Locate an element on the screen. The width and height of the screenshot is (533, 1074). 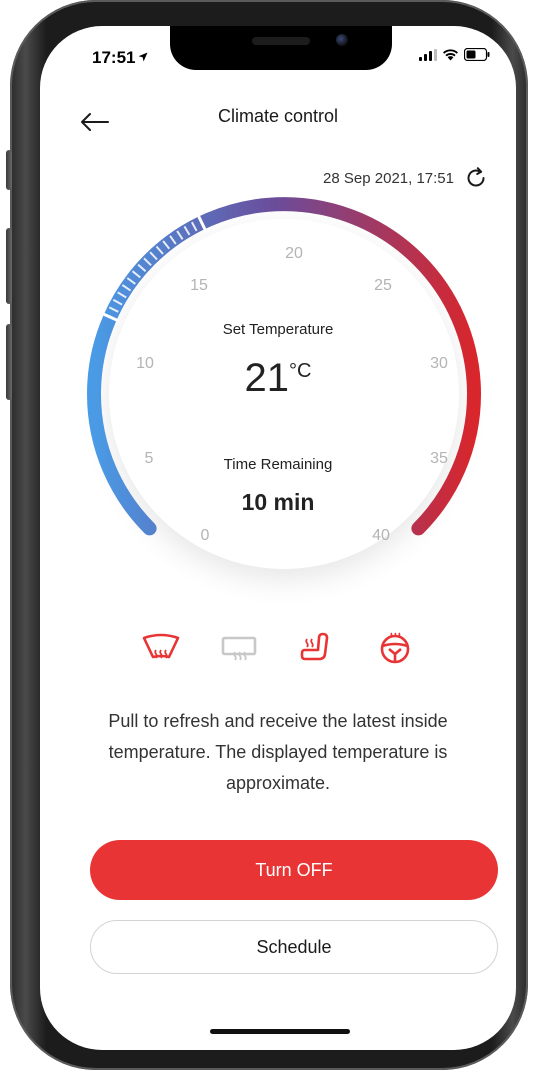
set-temperature-label: Set Temperature is located at coordinates (278, 329).